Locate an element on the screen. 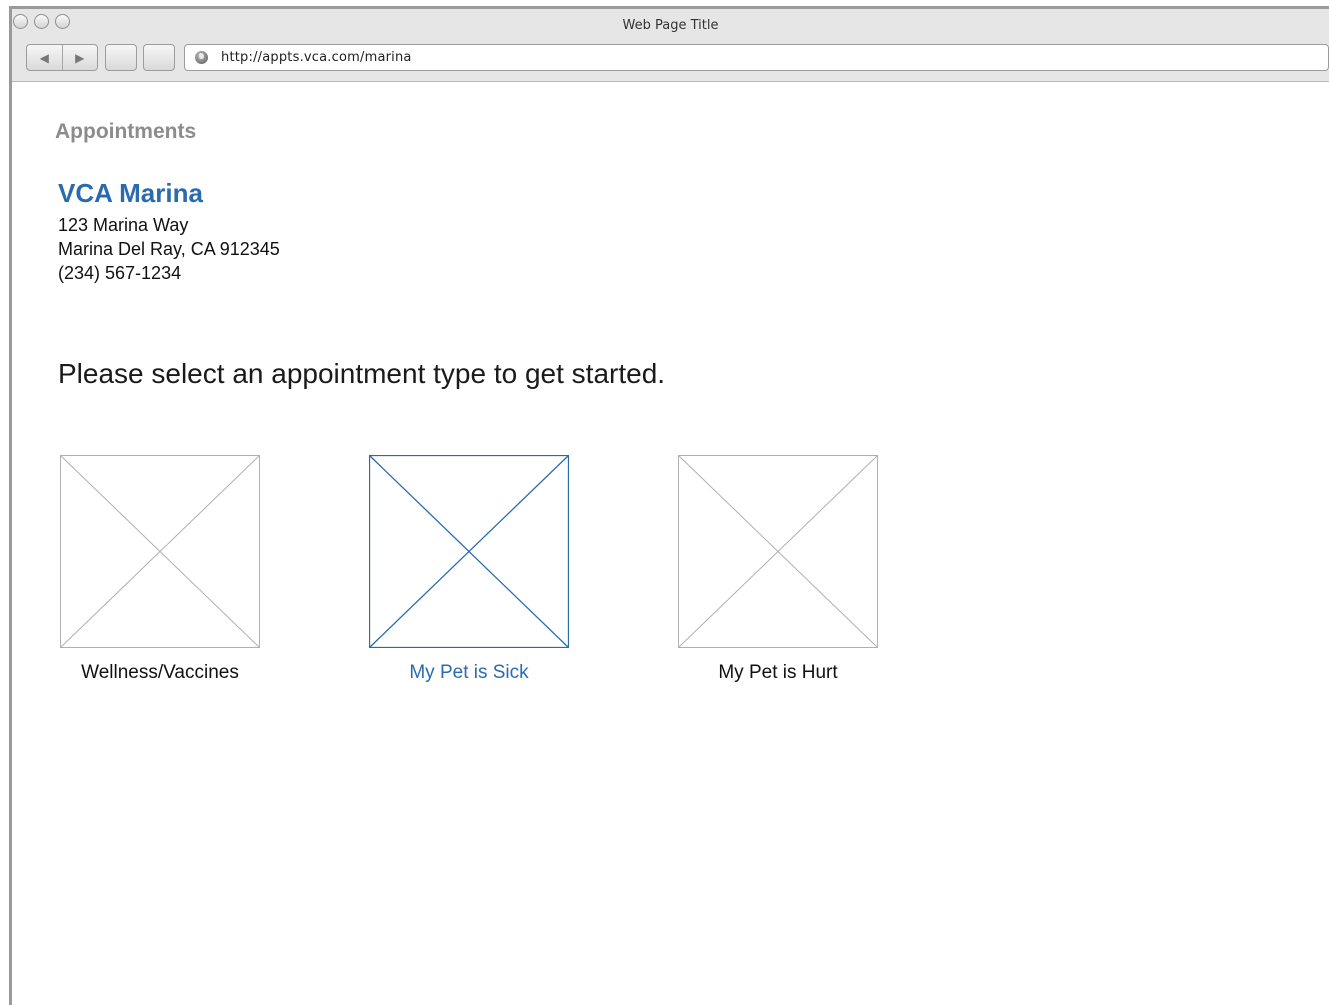 This screenshot has width=1329, height=1005. back-button: ◀ is located at coordinates (44, 57).